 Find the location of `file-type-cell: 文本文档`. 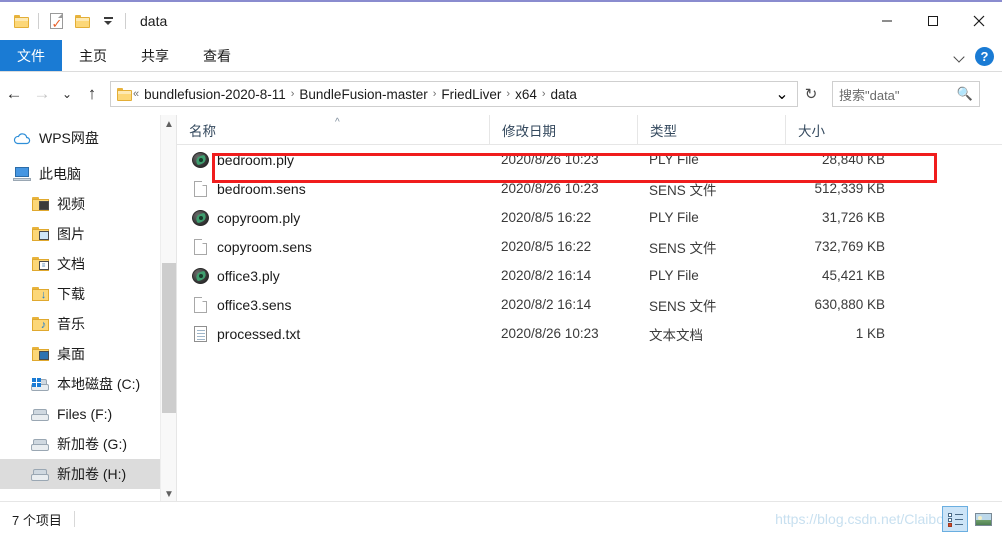

file-type-cell: 文本文档 is located at coordinates (676, 335).